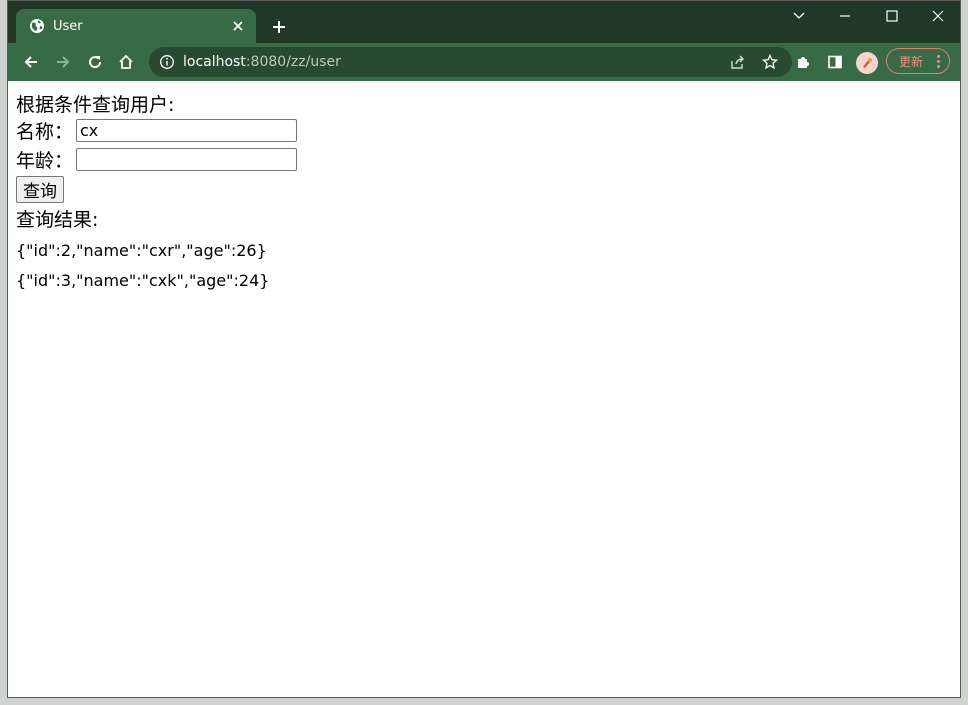 Image resolution: width=968 pixels, height=705 pixels. I want to click on url-text: localhost:8080/zz/user, so click(262, 62).